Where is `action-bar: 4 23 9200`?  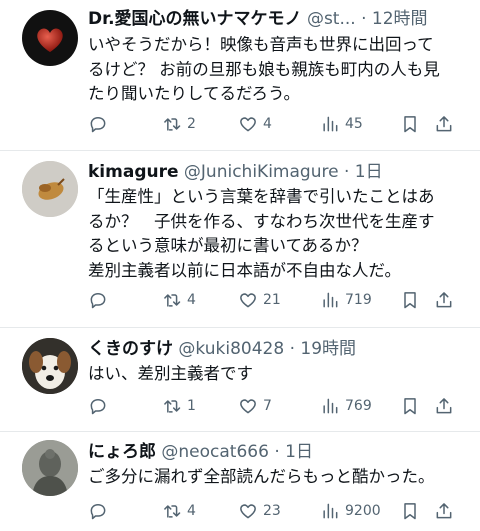 action-bar: 4 23 9200 is located at coordinates (275, 511).